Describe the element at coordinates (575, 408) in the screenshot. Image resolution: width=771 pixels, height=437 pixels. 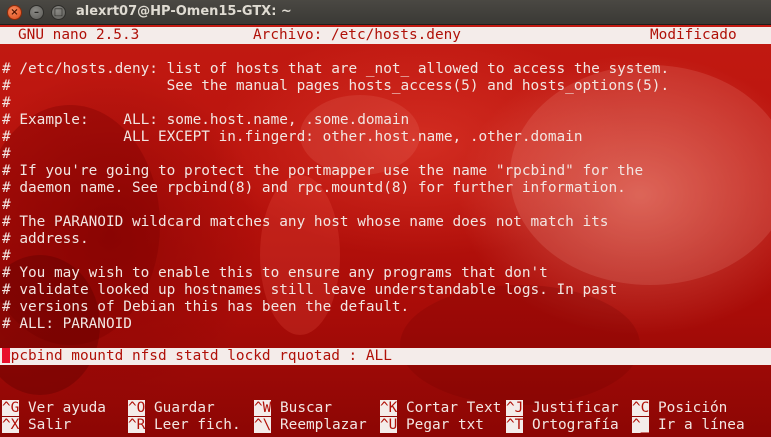
I see `shortcut-label: Justificar` at that location.